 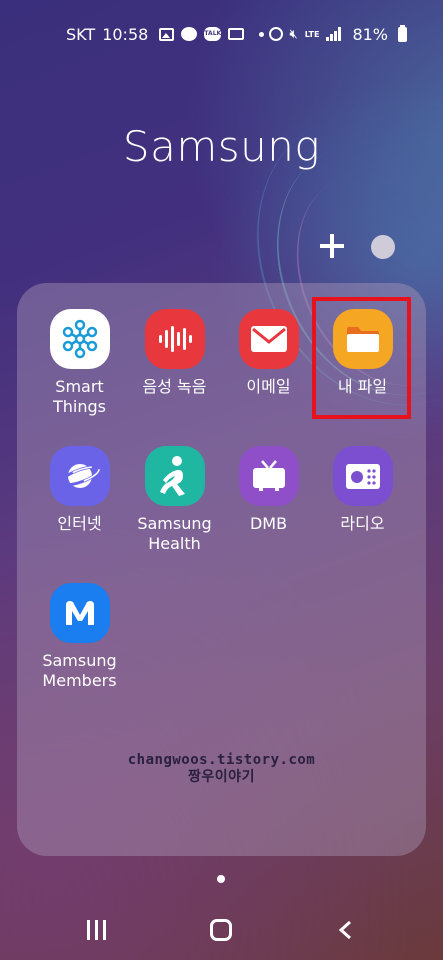 What do you see at coordinates (125, 34) in the screenshot?
I see `clock: 10:58` at bounding box center [125, 34].